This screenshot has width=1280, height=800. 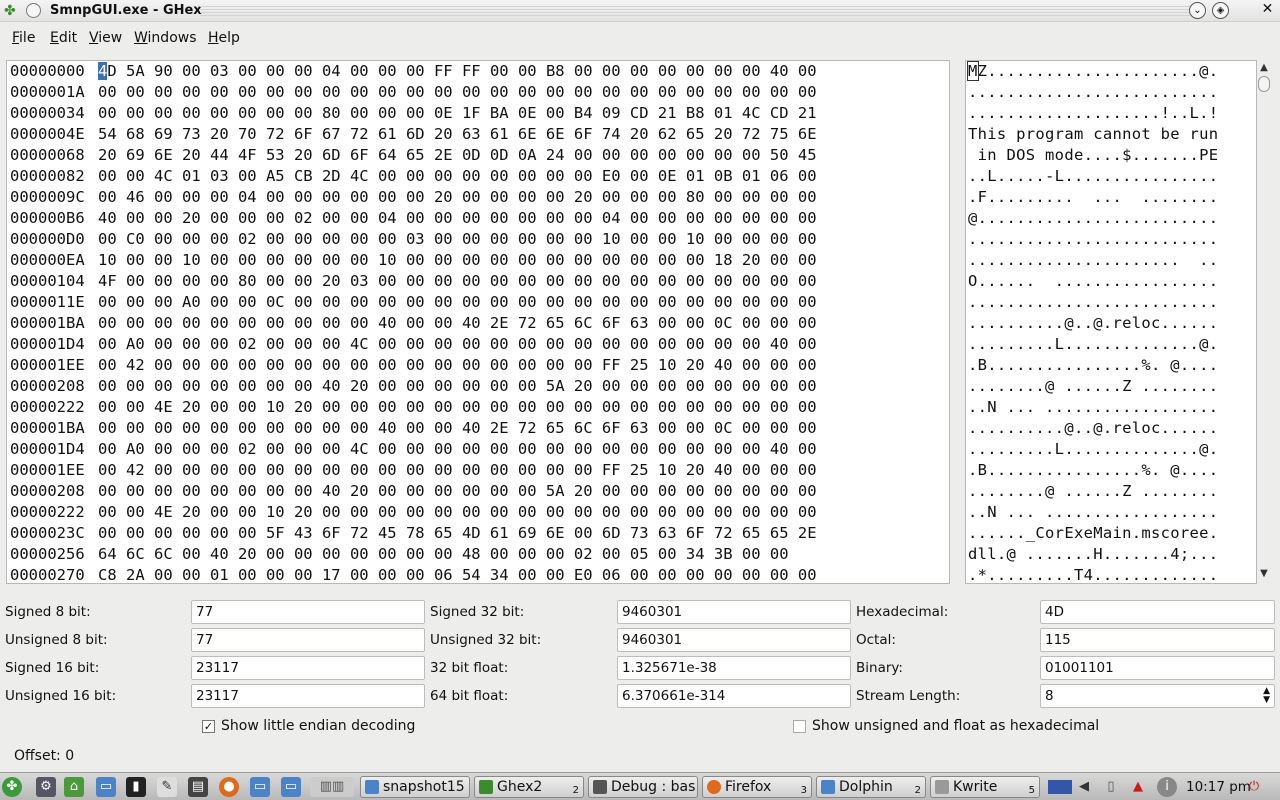 I want to click on info-icon: i, so click(x=1167, y=787).